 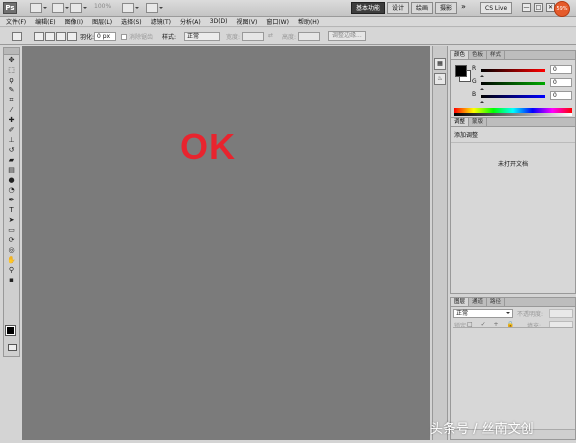 What do you see at coordinates (561, 69) in the screenshot?
I see `red-value-input: 0` at bounding box center [561, 69].